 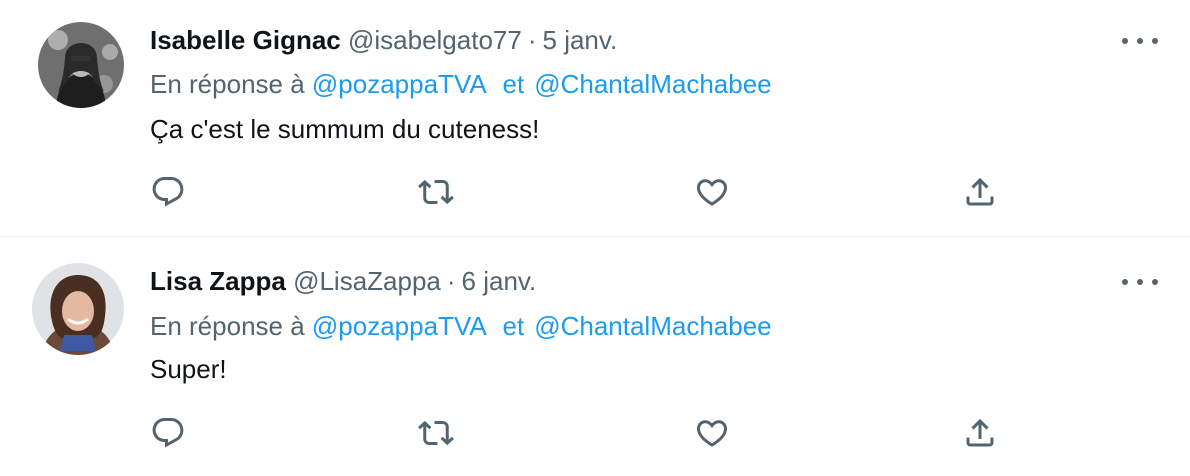 What do you see at coordinates (245, 40) in the screenshot?
I see `author-name: Isabelle Gignac` at bounding box center [245, 40].